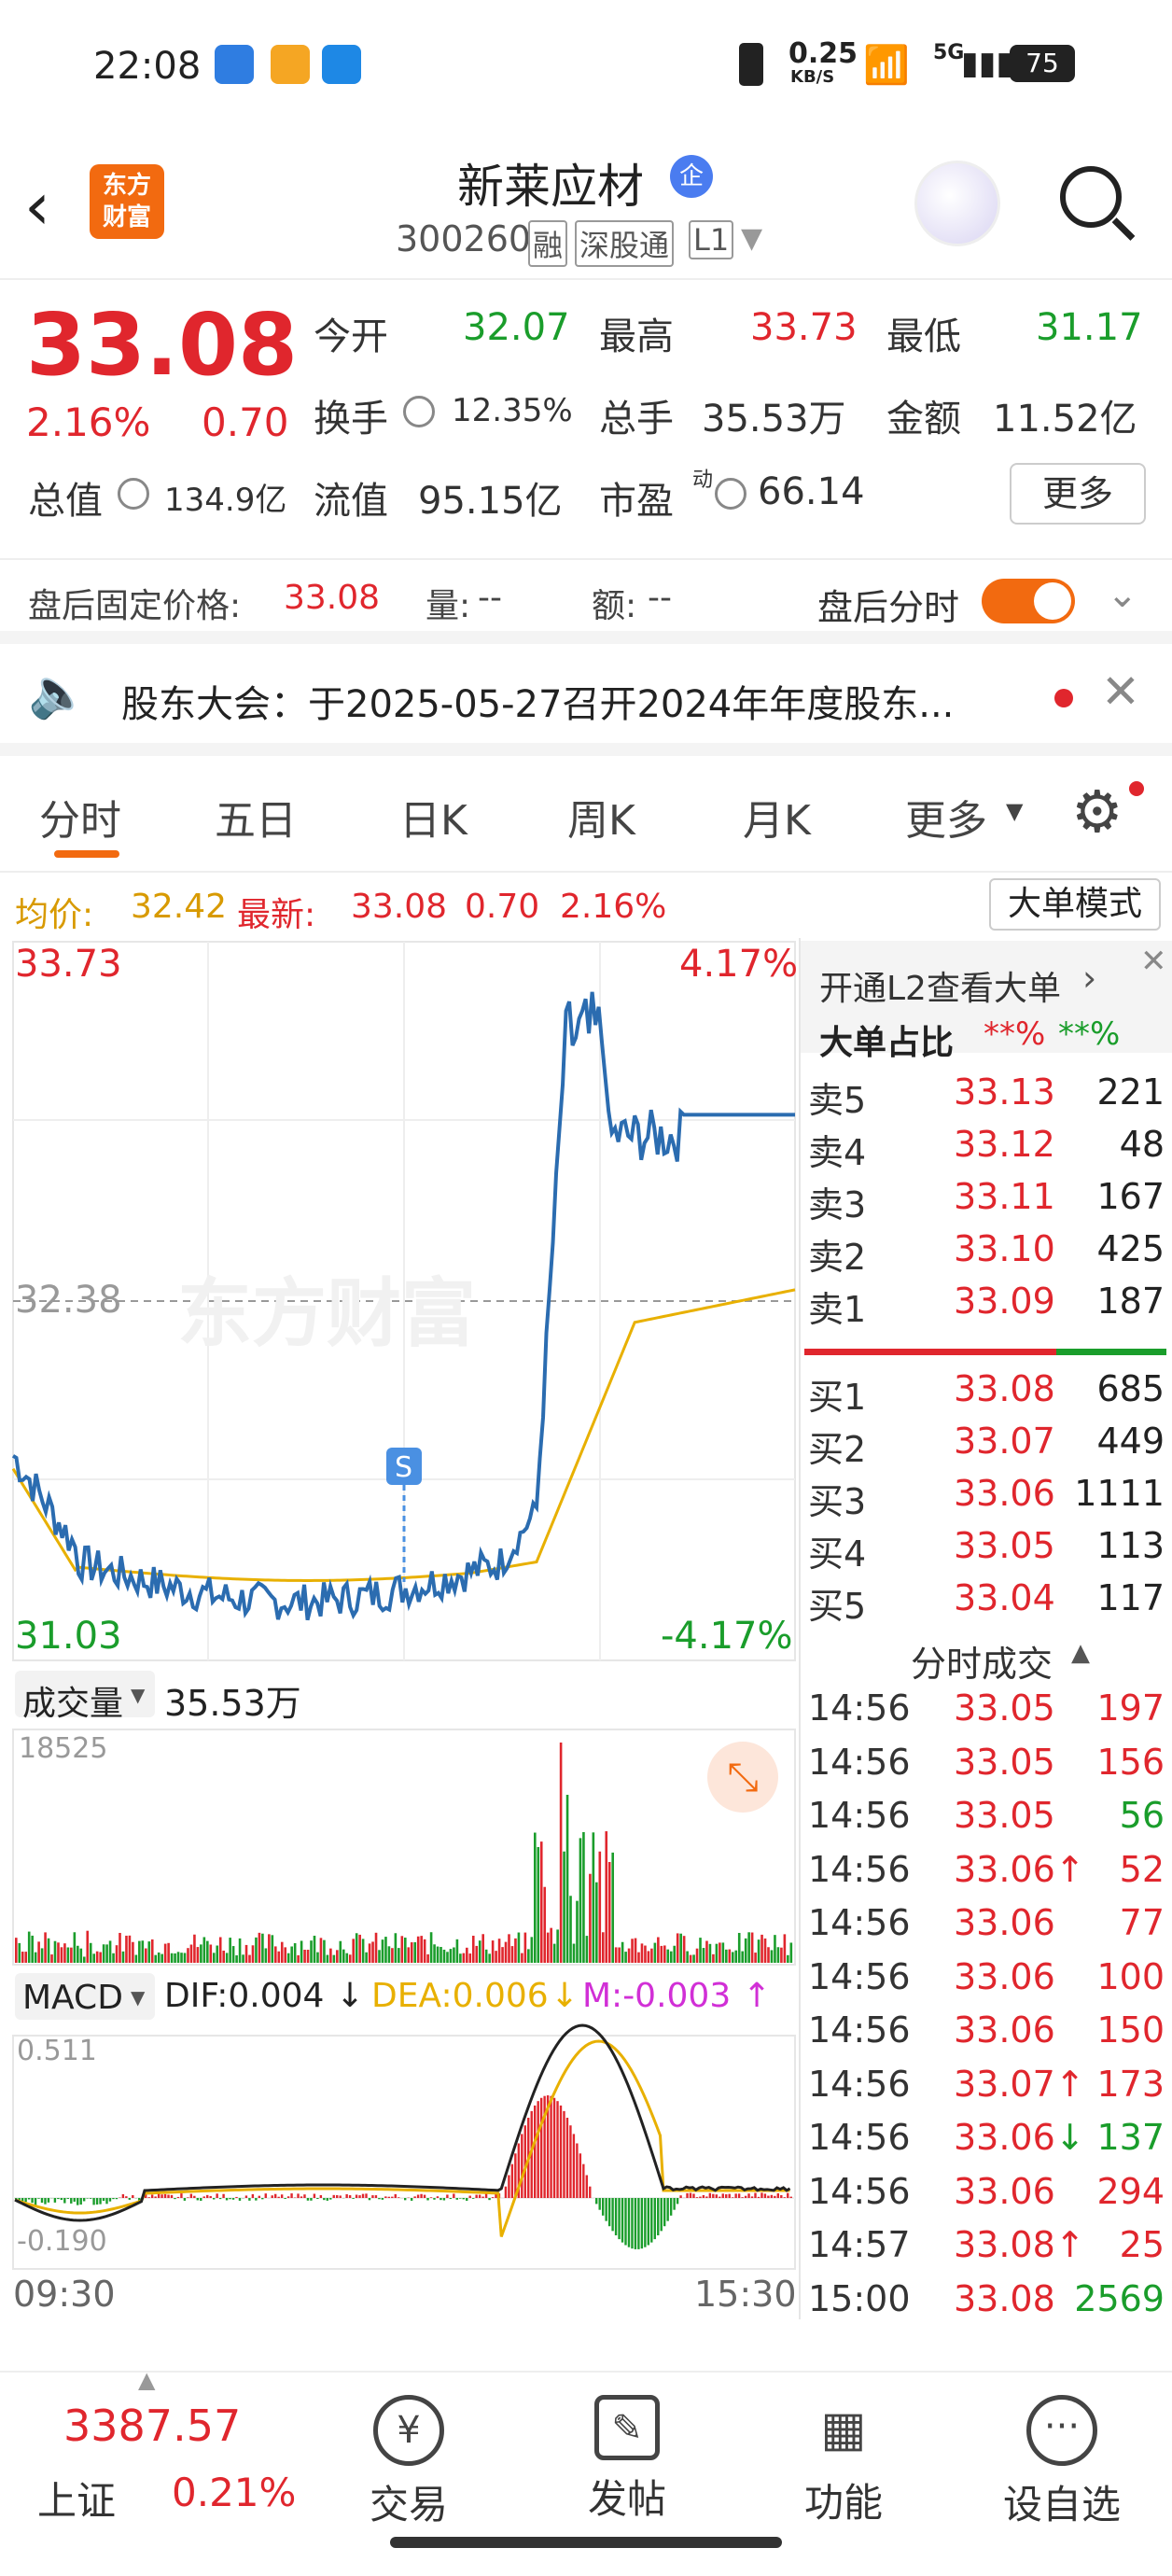 This screenshot has height=2576, width=1172. I want to click on chart-bottom-price: 31.03, so click(68, 1636).